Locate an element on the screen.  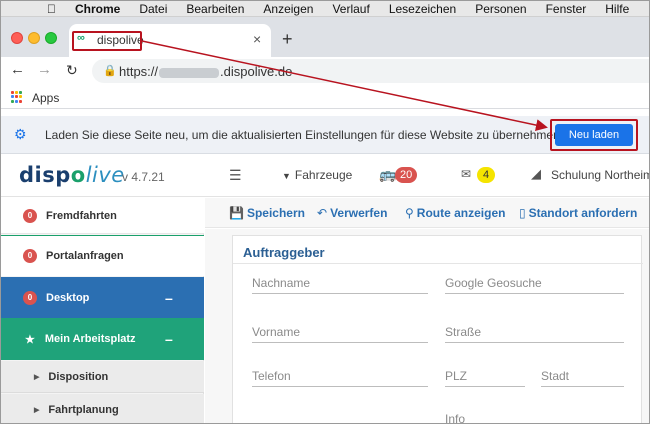
zip-field is located at coordinates (485, 377).